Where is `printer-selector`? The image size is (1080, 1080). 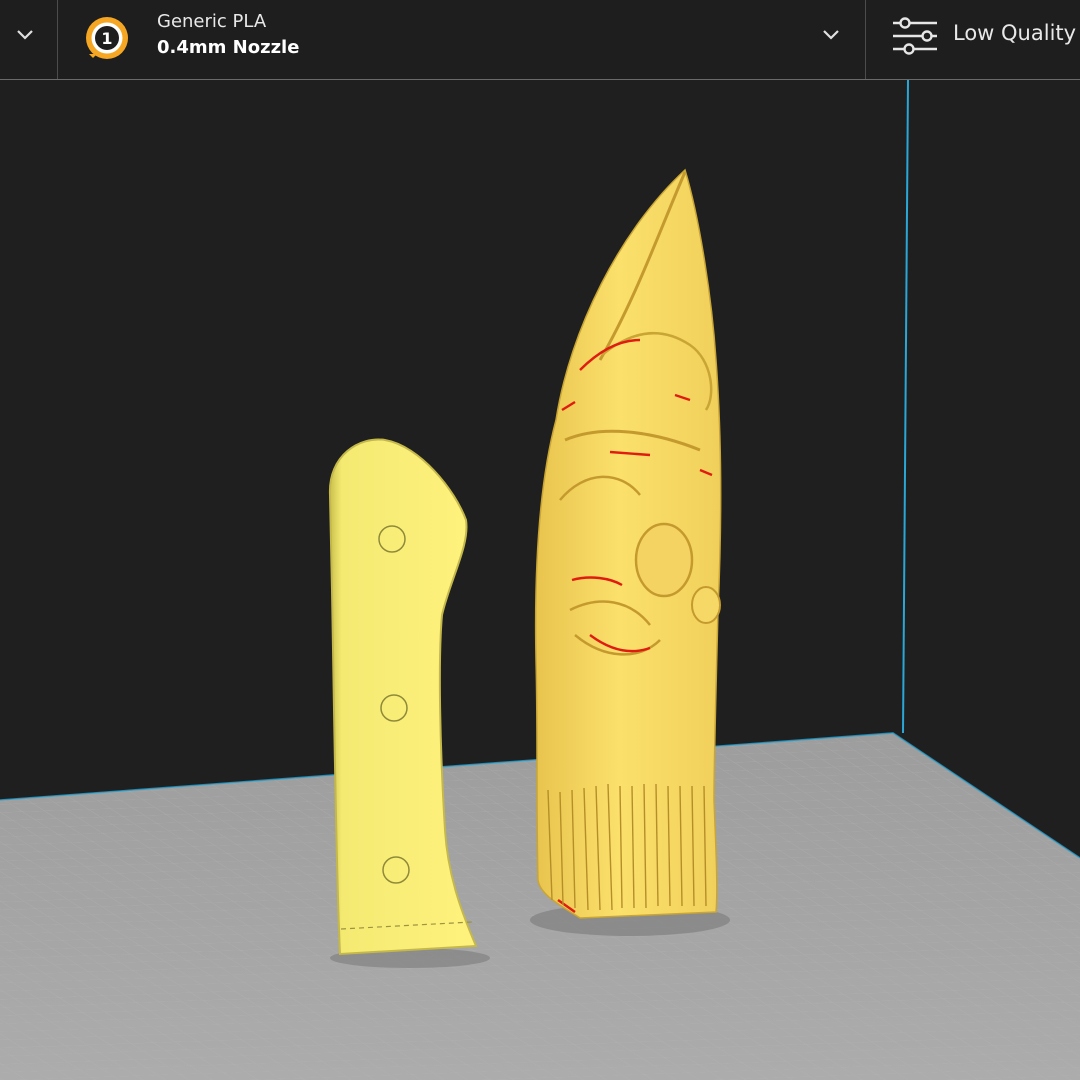
printer-selector is located at coordinates (29, 39).